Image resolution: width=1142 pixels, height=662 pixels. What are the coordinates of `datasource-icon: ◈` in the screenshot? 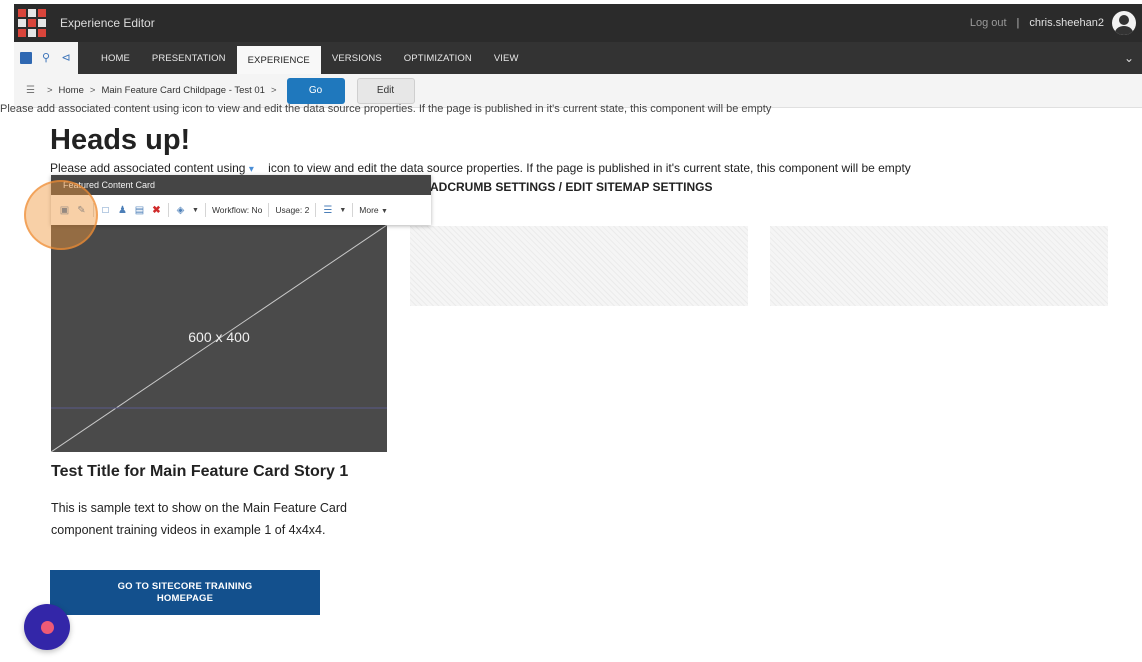 It's located at (180, 210).